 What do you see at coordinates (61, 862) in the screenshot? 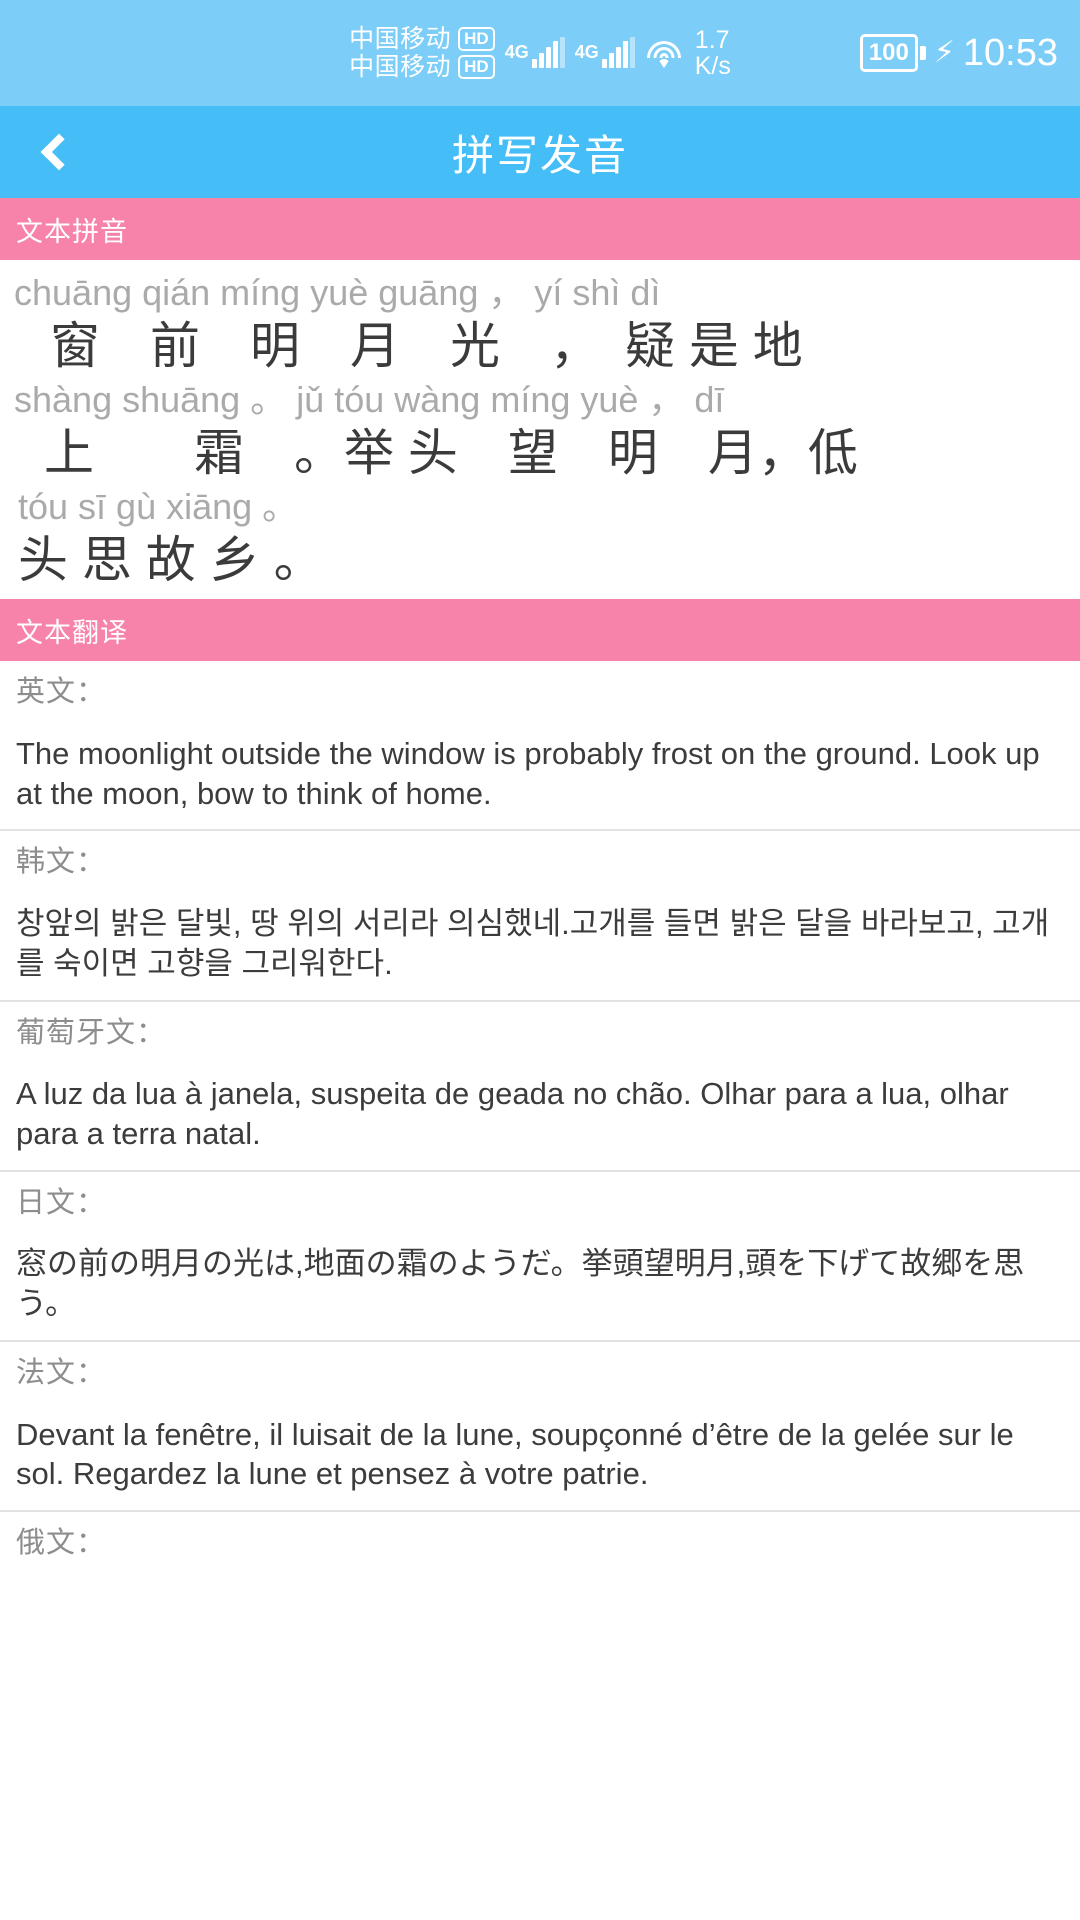
I see `translation-language-label: 韩文：` at bounding box center [61, 862].